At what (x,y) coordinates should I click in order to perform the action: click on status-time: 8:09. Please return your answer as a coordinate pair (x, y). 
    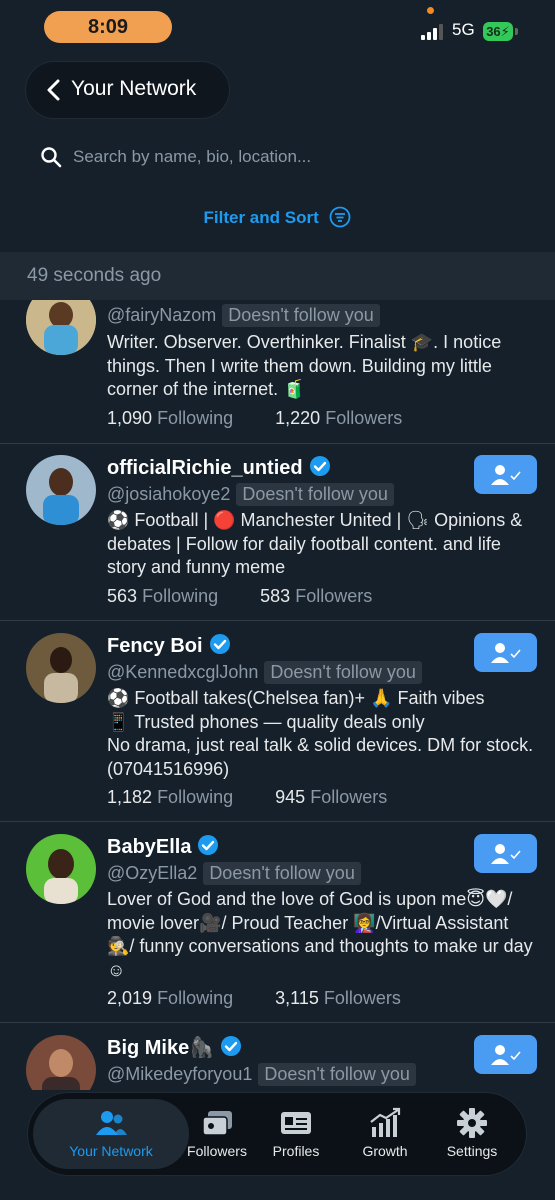
    Looking at the image, I should click on (108, 27).